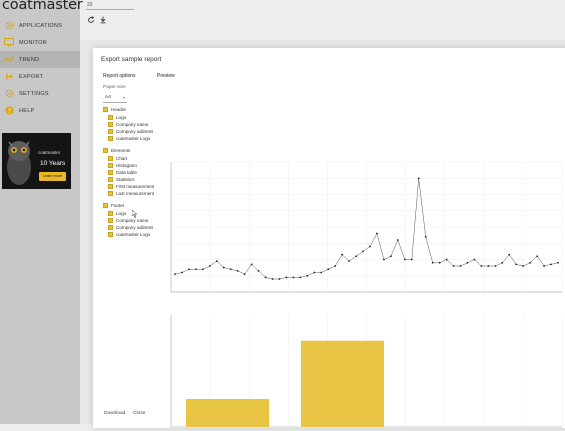  I want to click on refresh-icon, so click(91, 20).